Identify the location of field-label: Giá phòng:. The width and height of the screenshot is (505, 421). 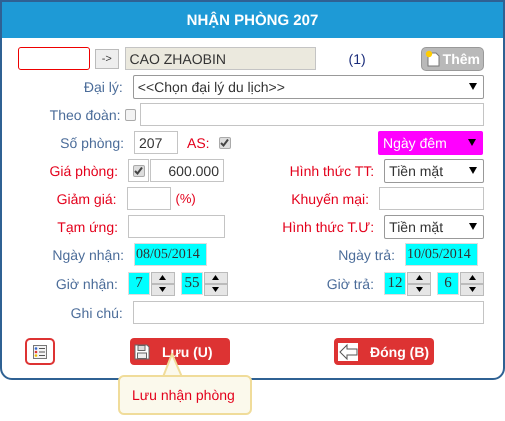
(83, 170).